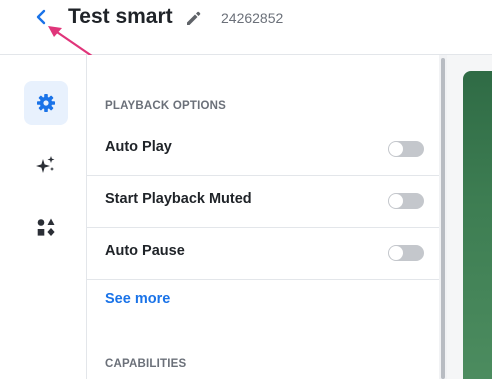 This screenshot has height=379, width=492. Describe the element at coordinates (263, 253) in the screenshot. I see `setting-row-auto-pause: Auto Pause` at that location.